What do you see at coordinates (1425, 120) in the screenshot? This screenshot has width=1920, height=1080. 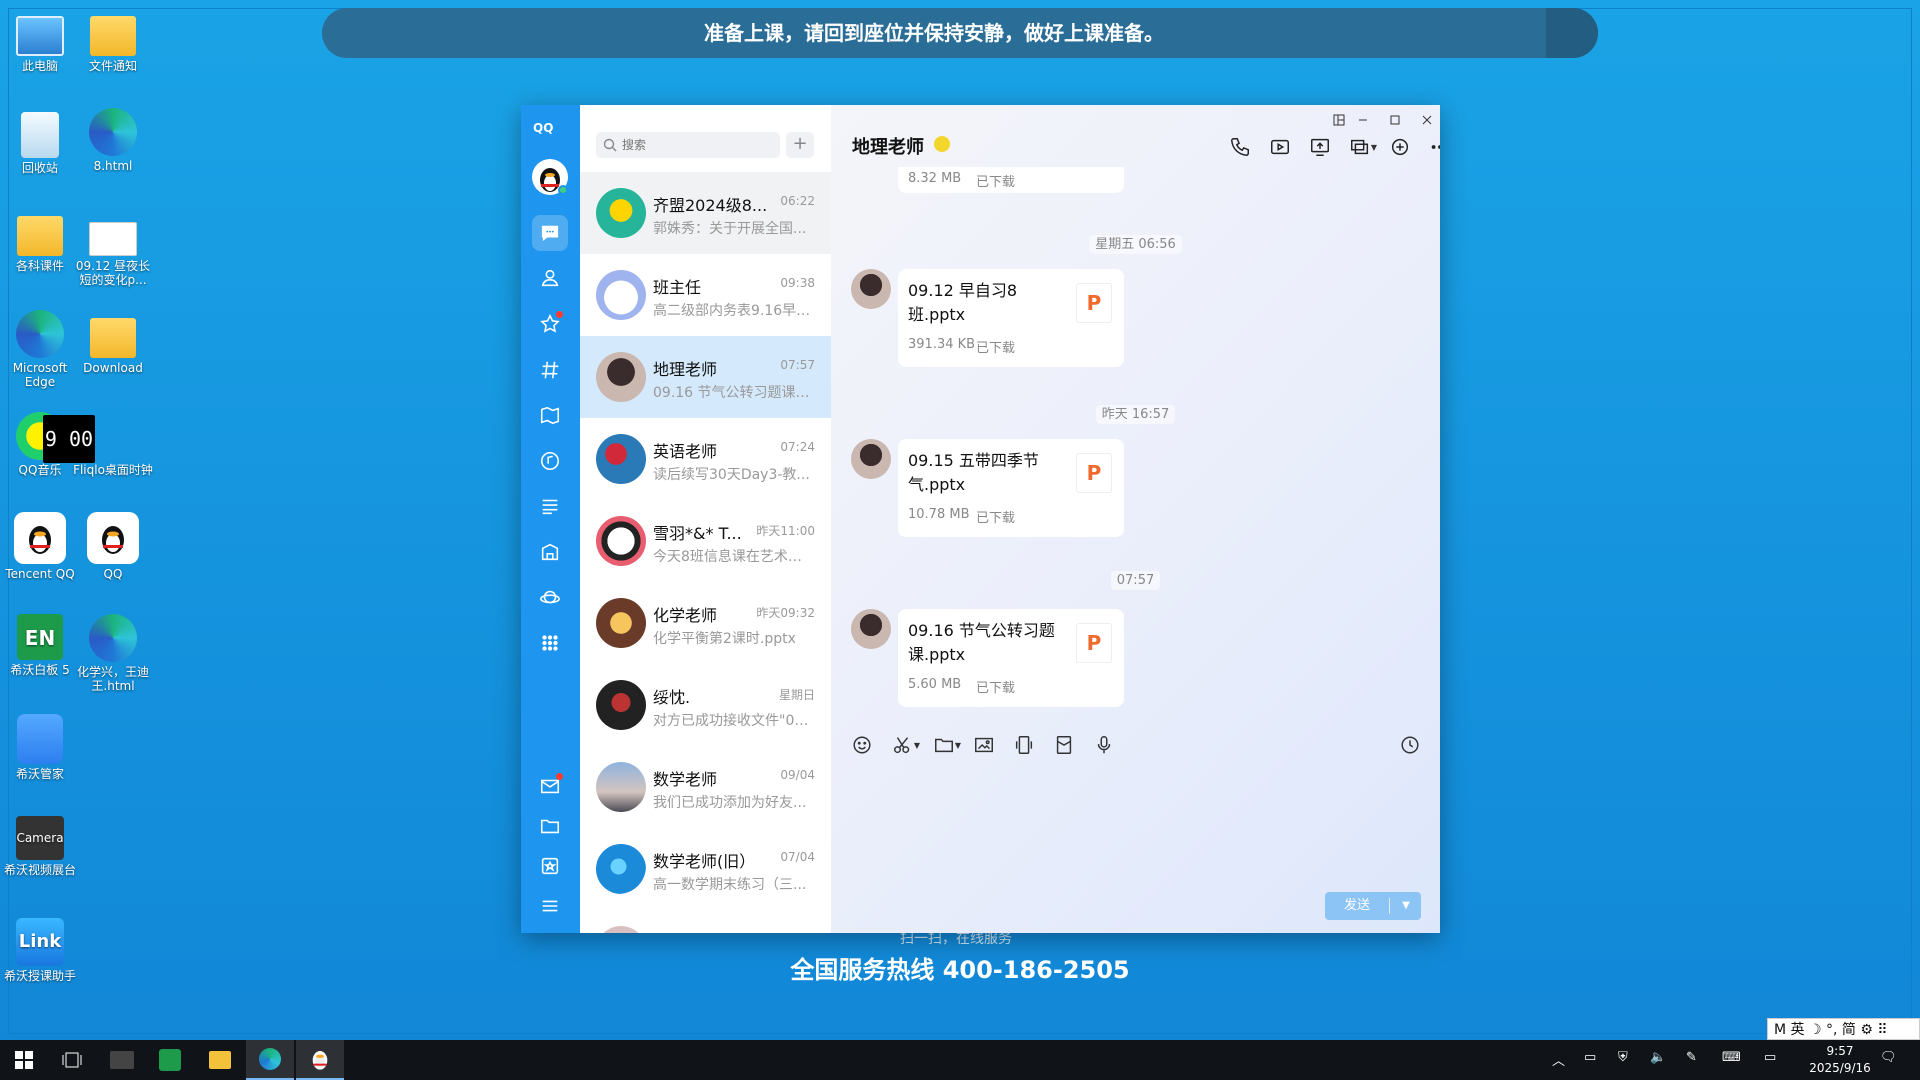 I see `close-button` at bounding box center [1425, 120].